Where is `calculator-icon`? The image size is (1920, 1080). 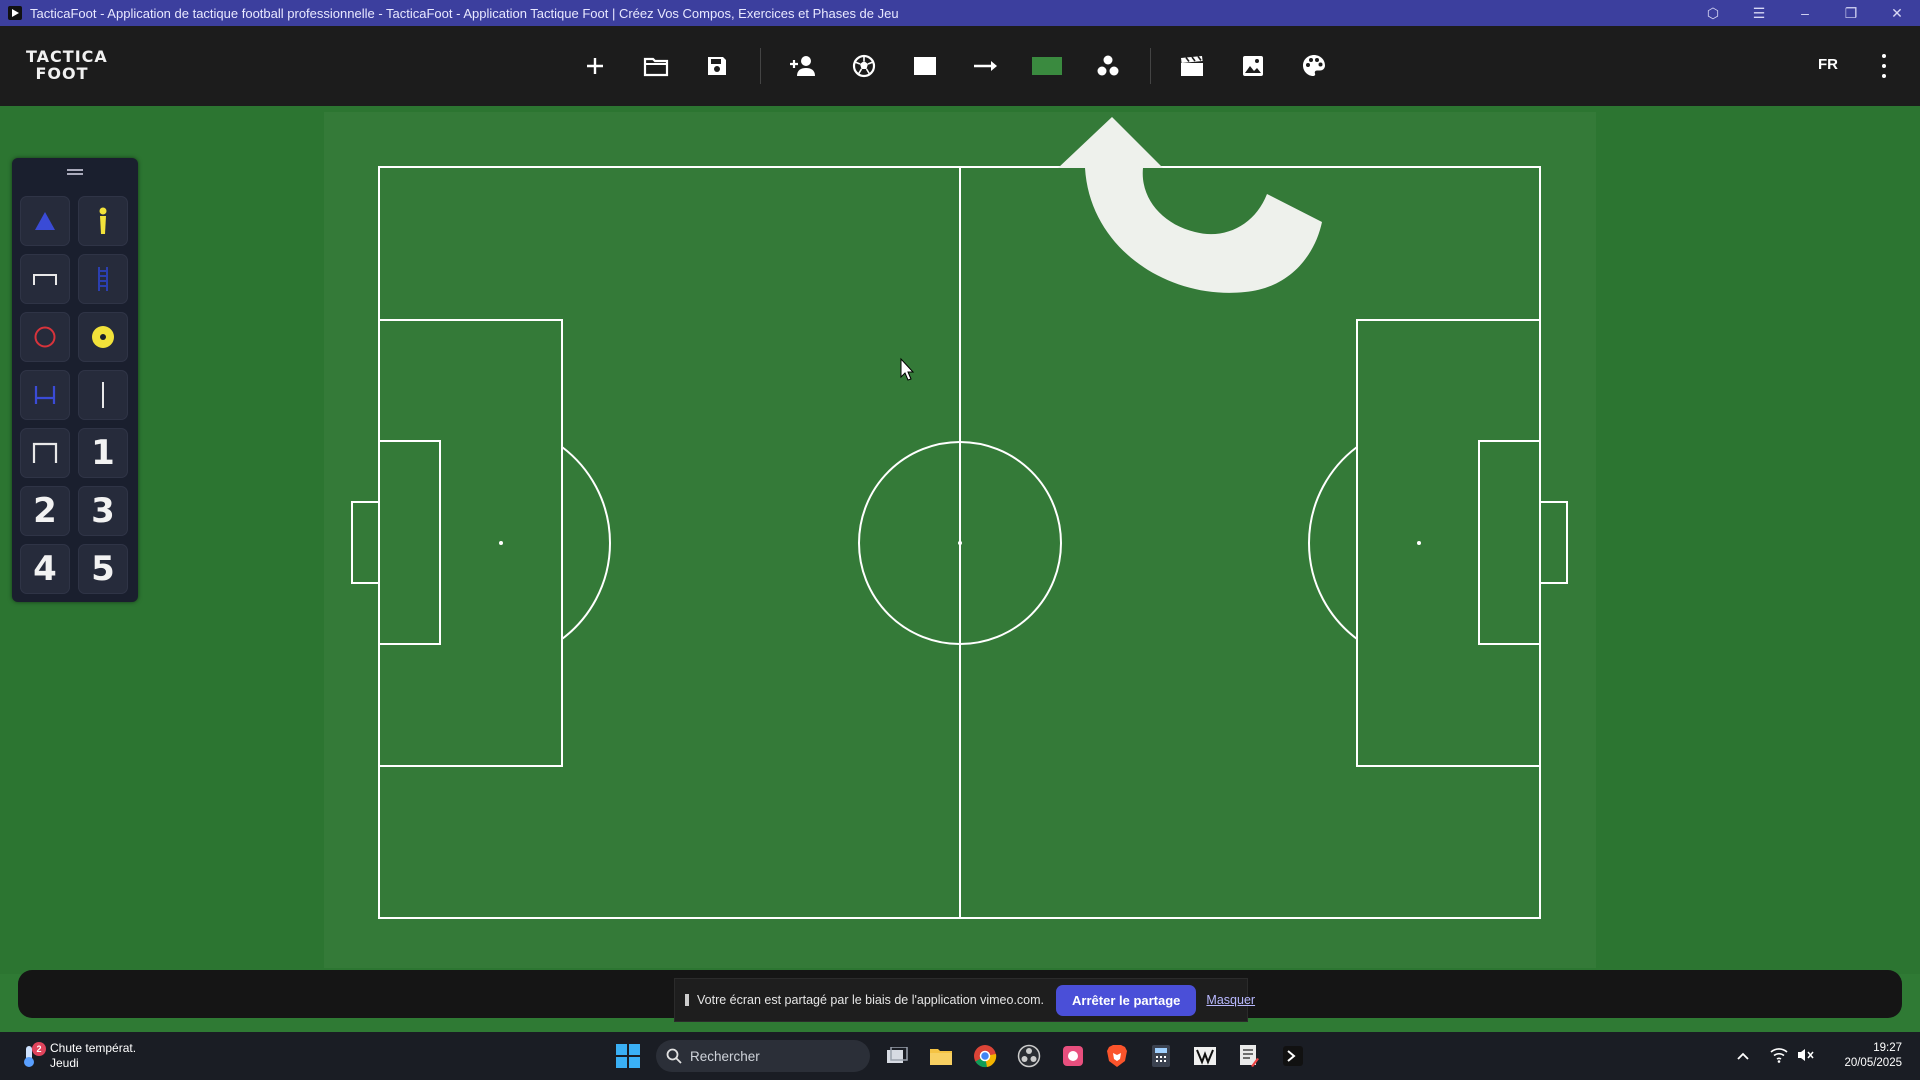
calculator-icon is located at coordinates (1161, 1056).